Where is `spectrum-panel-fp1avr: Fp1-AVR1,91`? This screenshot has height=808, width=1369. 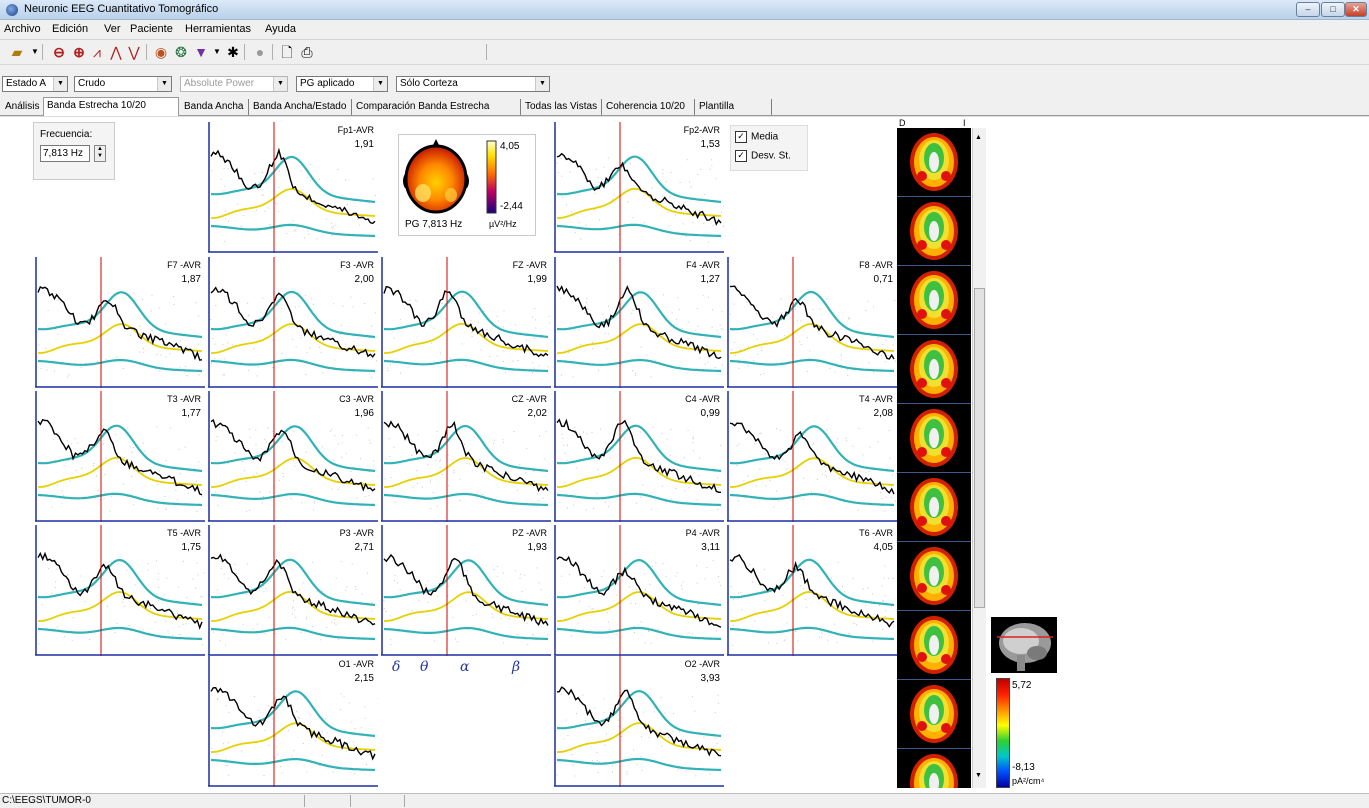 spectrum-panel-fp1avr: Fp1-AVR1,91 is located at coordinates (293, 187).